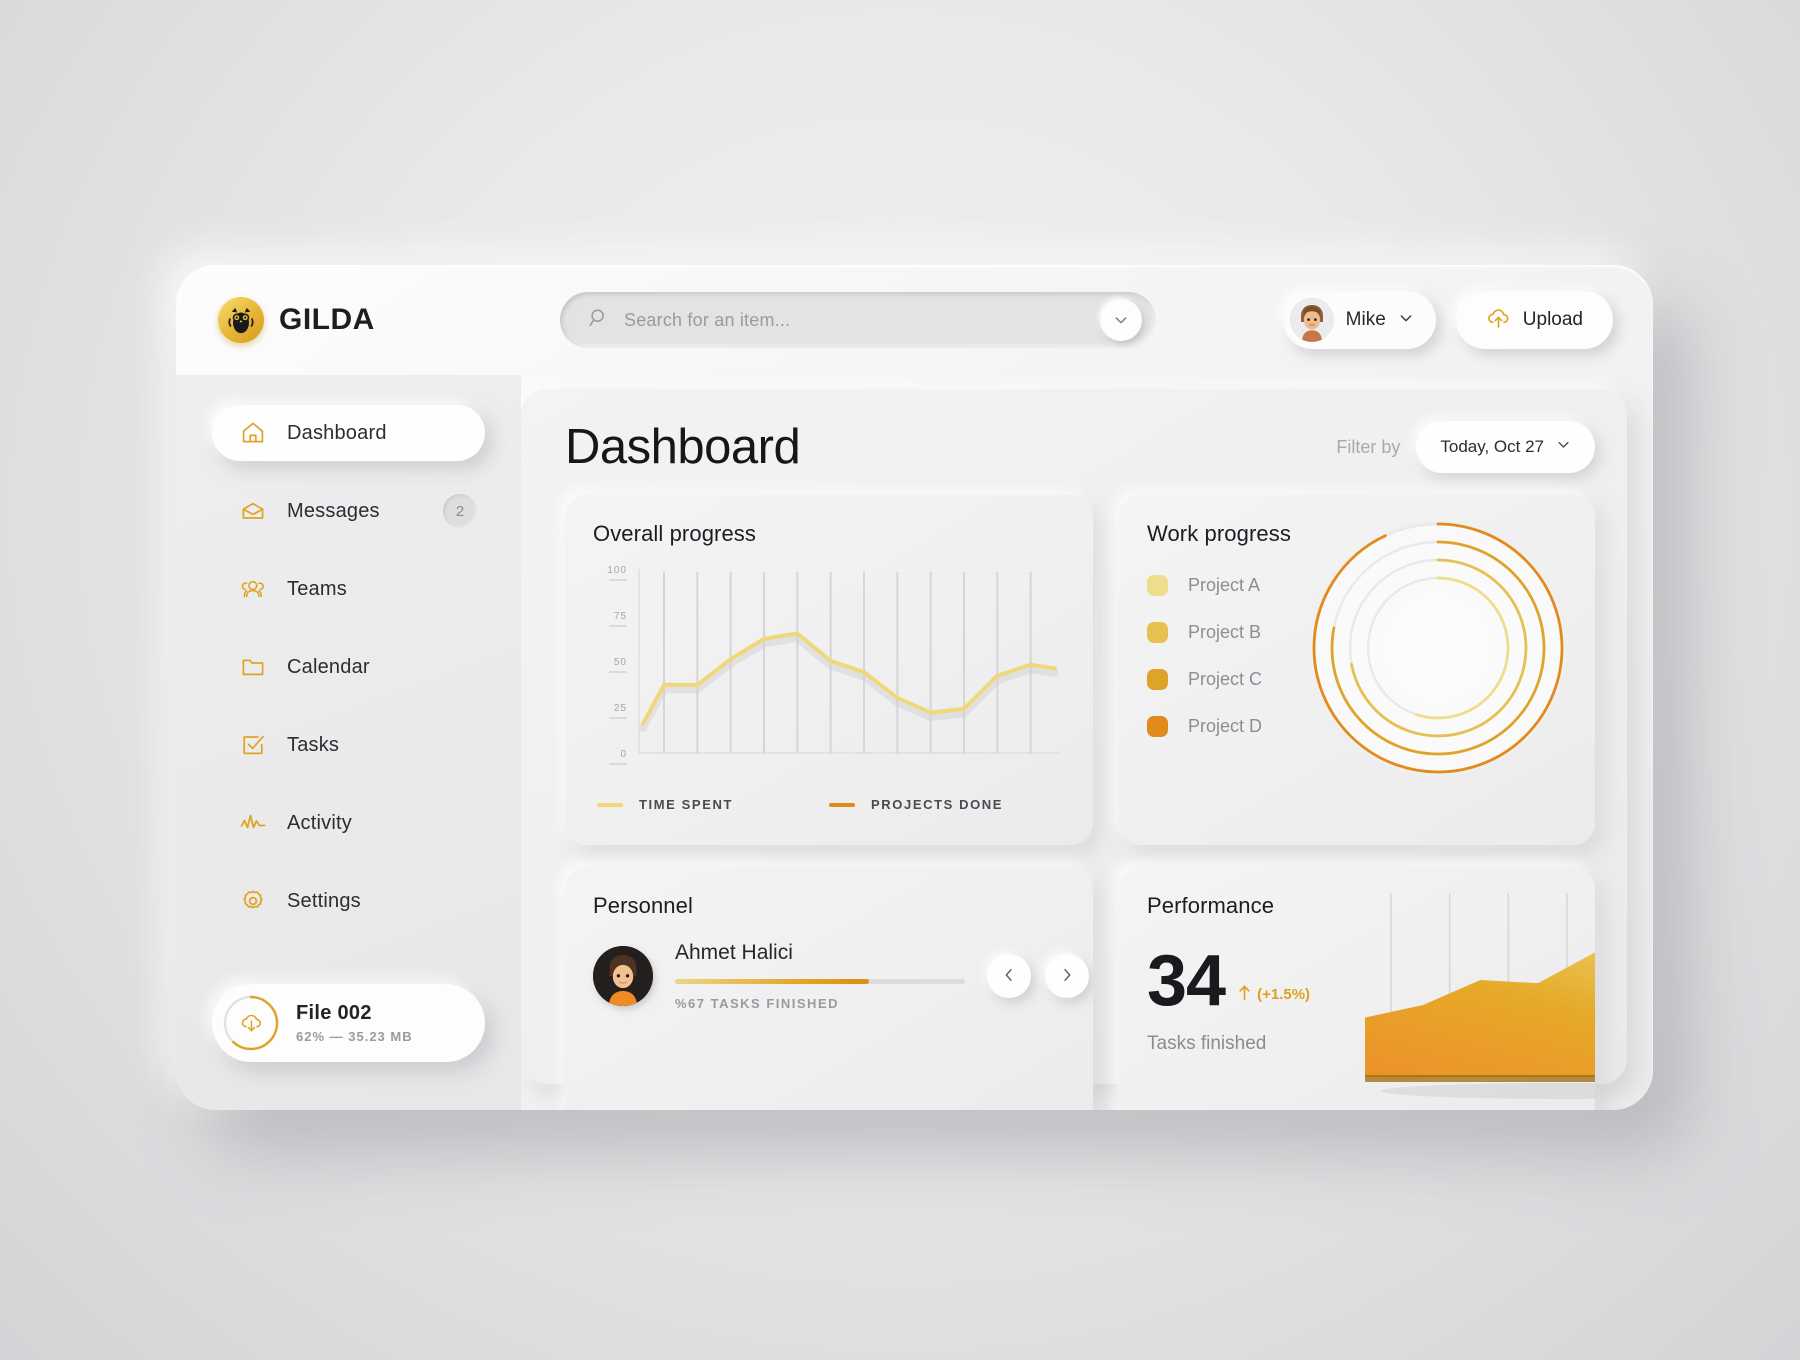  Describe the element at coordinates (1365, 319) in the screenshot. I see `user-name: Mike` at that location.